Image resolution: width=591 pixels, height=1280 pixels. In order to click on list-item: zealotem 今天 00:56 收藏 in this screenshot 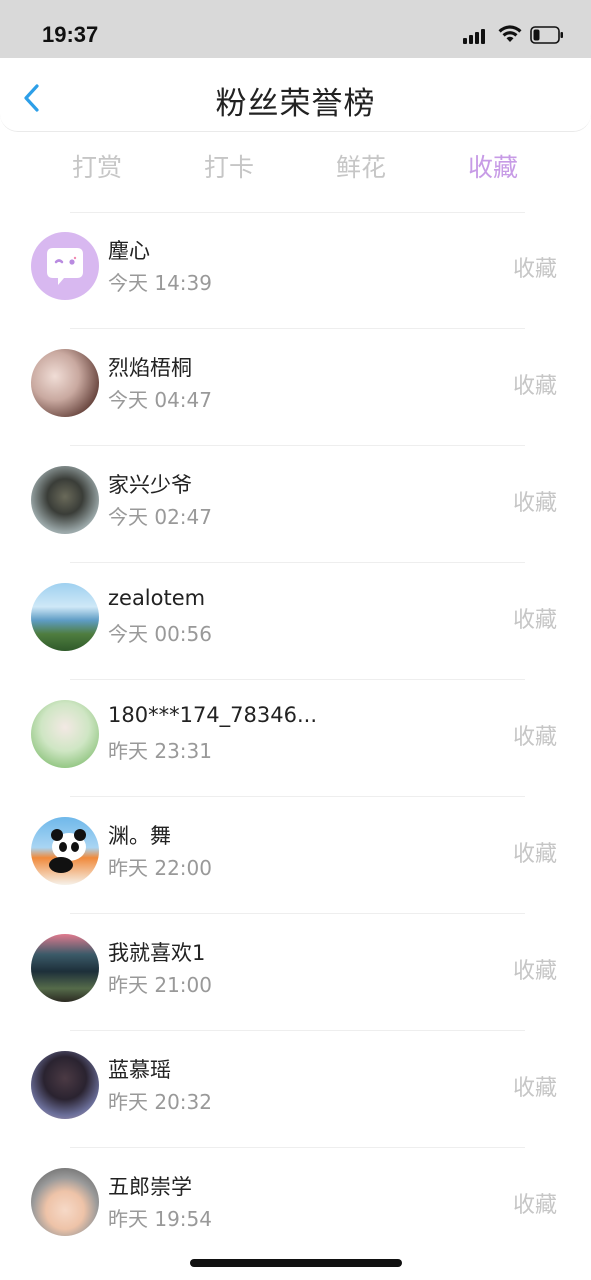, I will do `click(295, 622)`.